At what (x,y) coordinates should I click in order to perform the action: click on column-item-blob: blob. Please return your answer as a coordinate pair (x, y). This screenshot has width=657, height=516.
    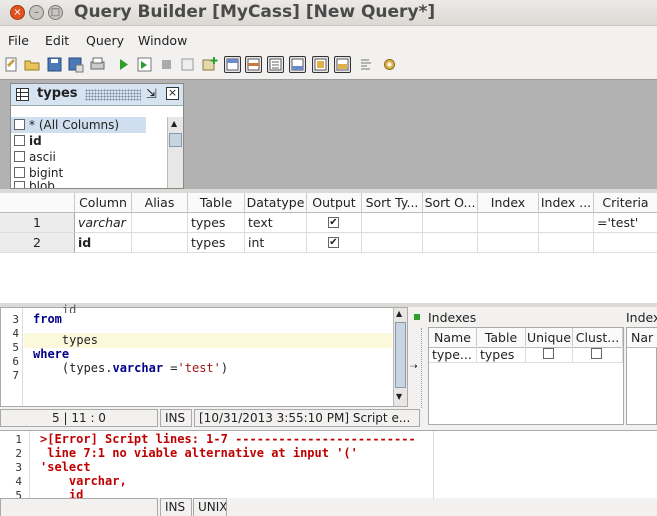
    Looking at the image, I should click on (78, 184).